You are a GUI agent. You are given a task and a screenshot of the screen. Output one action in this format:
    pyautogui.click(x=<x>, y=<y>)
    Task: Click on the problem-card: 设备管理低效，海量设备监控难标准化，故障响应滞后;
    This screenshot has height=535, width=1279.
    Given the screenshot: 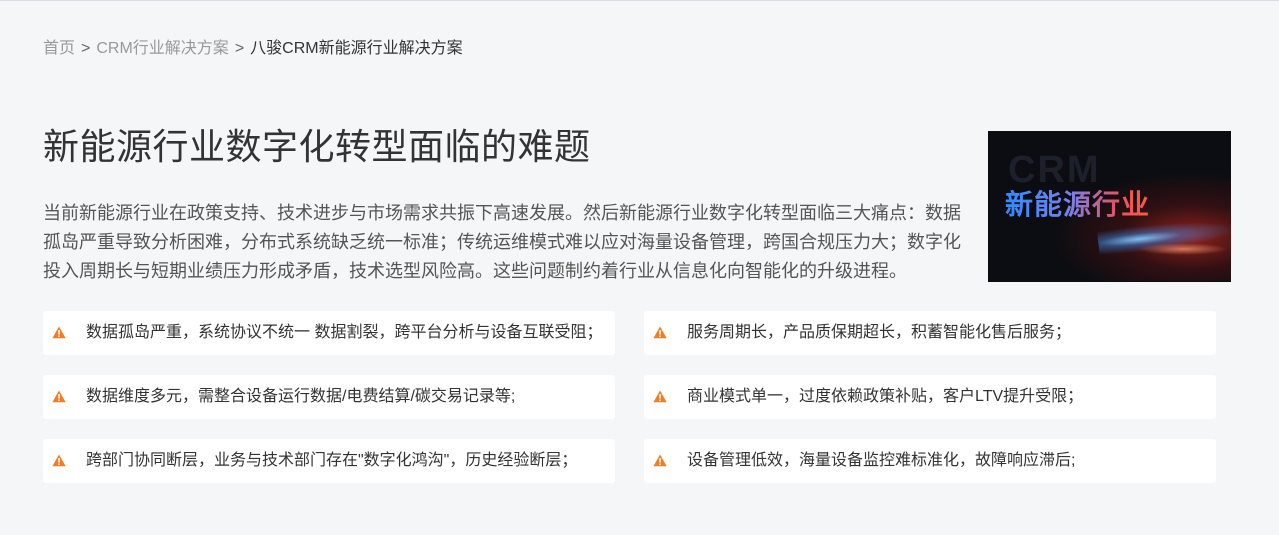 What is the action you would take?
    pyautogui.click(x=930, y=461)
    